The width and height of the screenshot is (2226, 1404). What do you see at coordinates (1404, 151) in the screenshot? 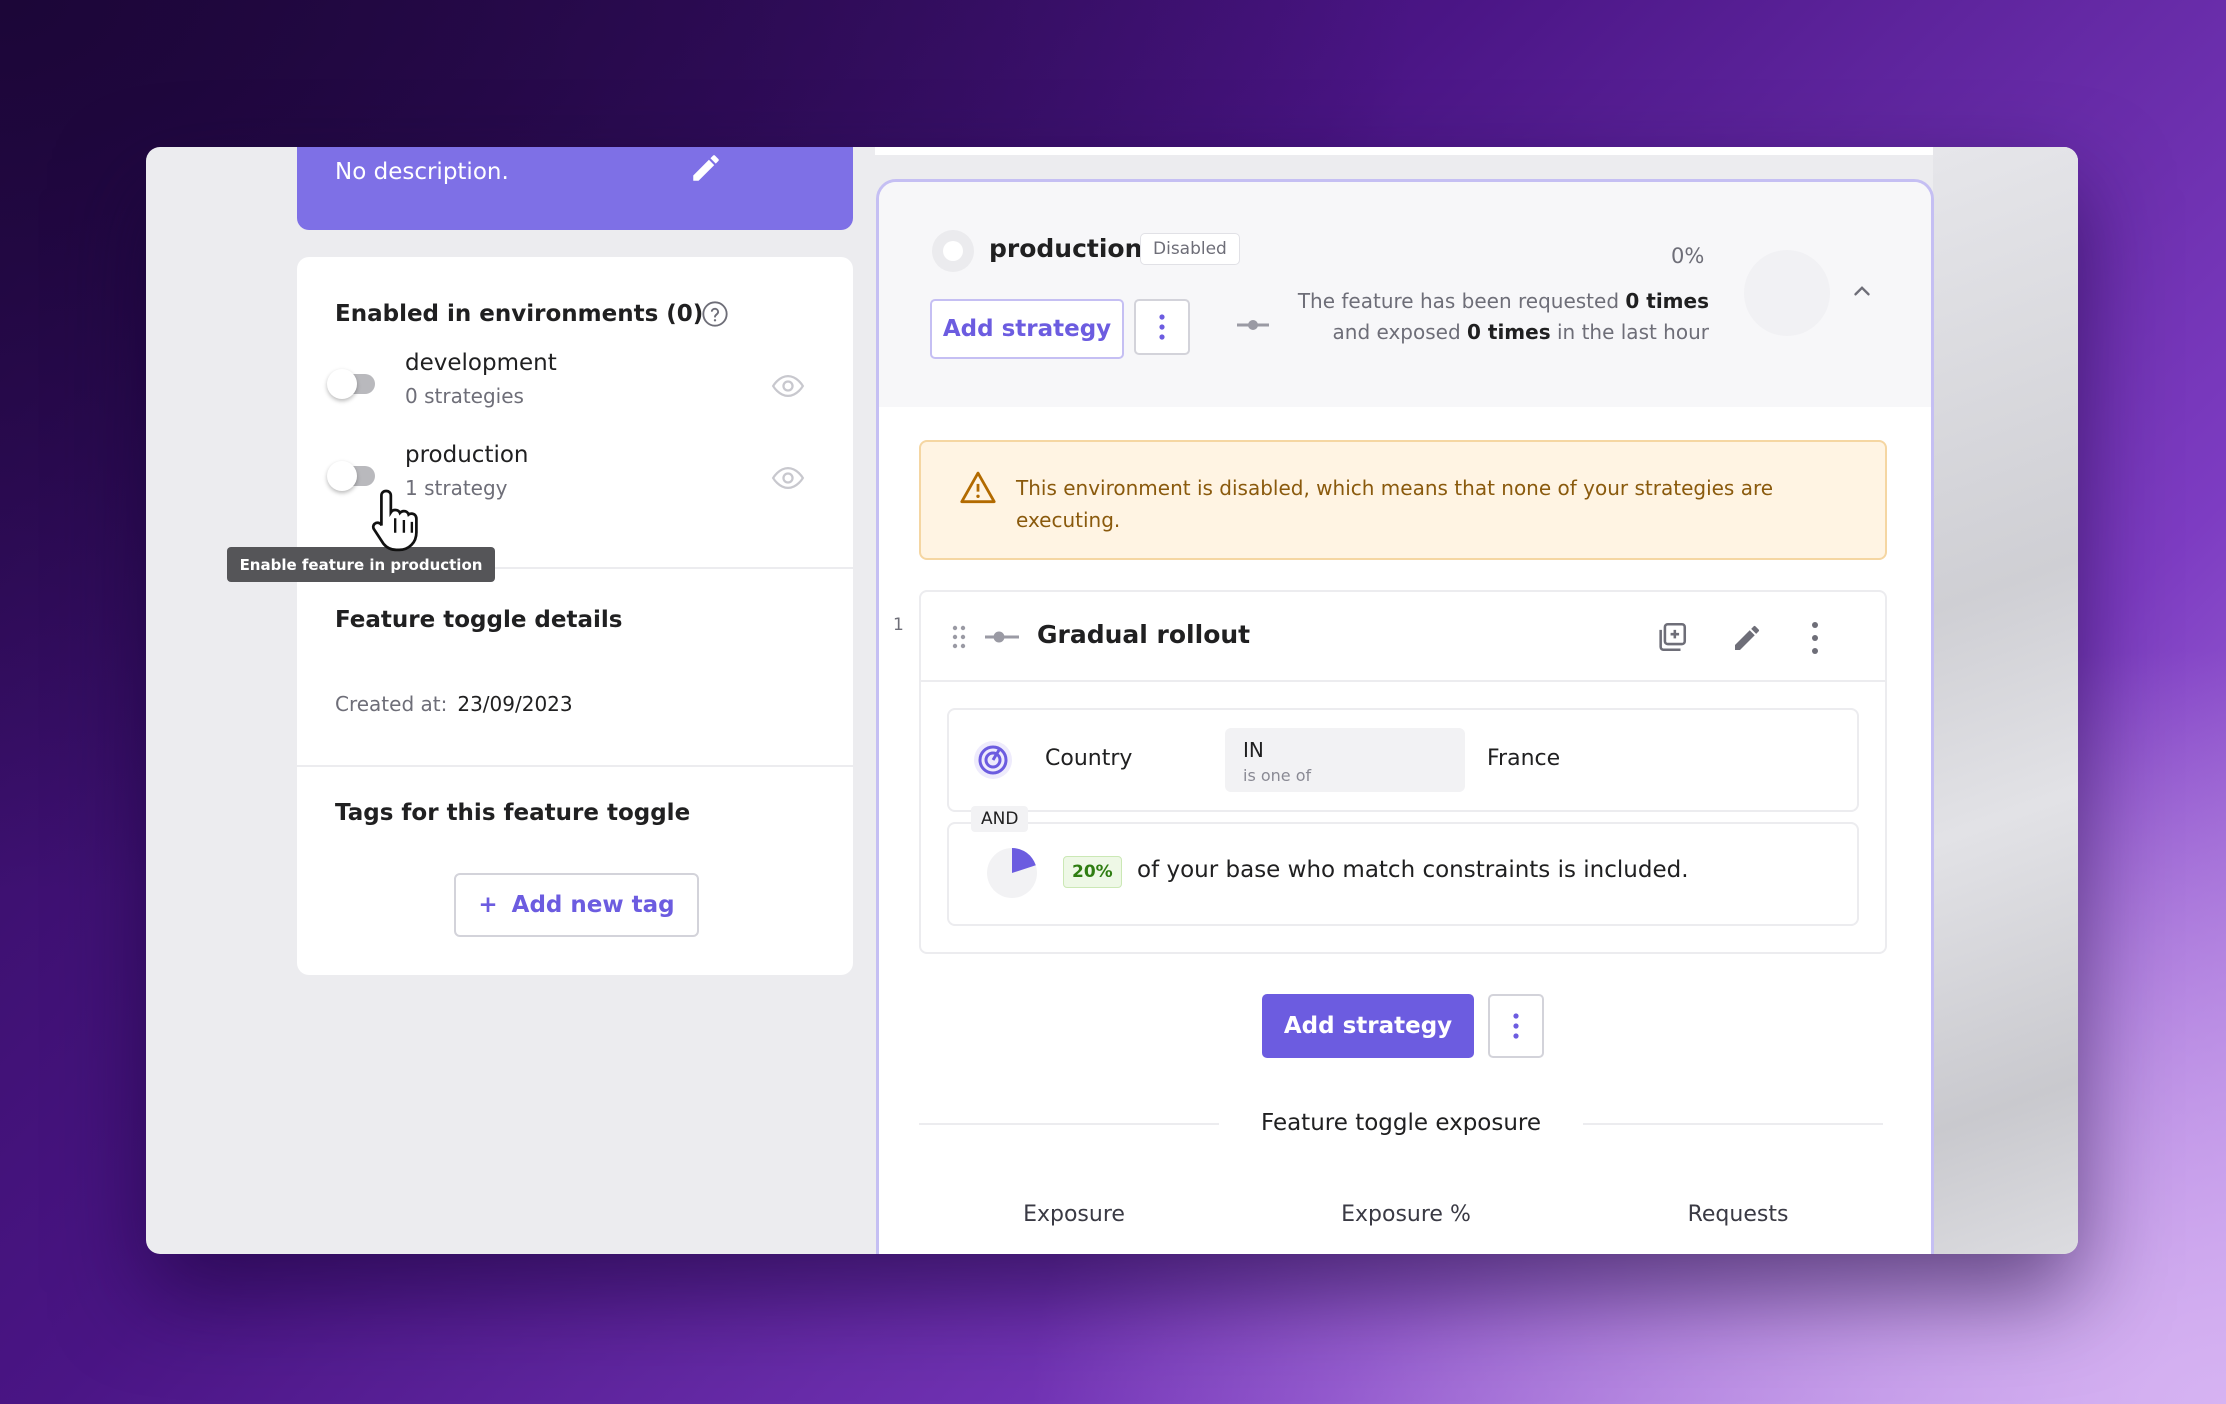
I see `top-strip` at bounding box center [1404, 151].